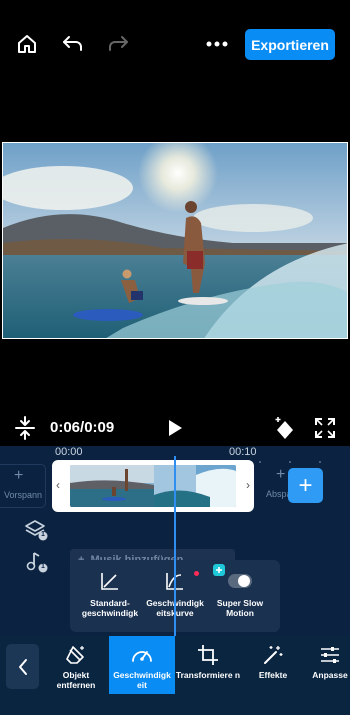  I want to click on tool-speed: Geschwindigk eit, so click(142, 665).